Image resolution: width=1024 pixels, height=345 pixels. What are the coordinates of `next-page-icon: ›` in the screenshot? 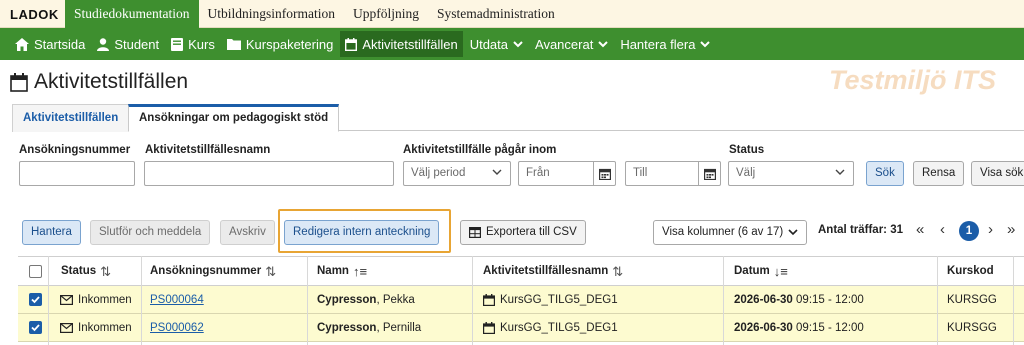 It's located at (990, 229).